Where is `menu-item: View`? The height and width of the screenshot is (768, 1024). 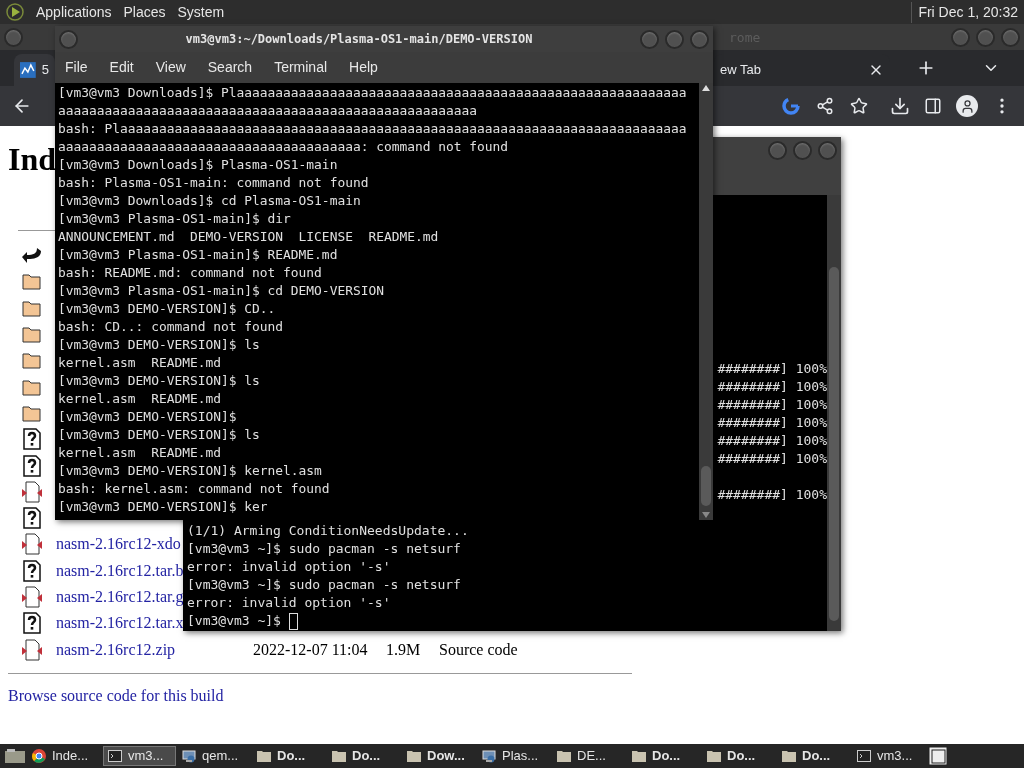
menu-item: View is located at coordinates (170, 67).